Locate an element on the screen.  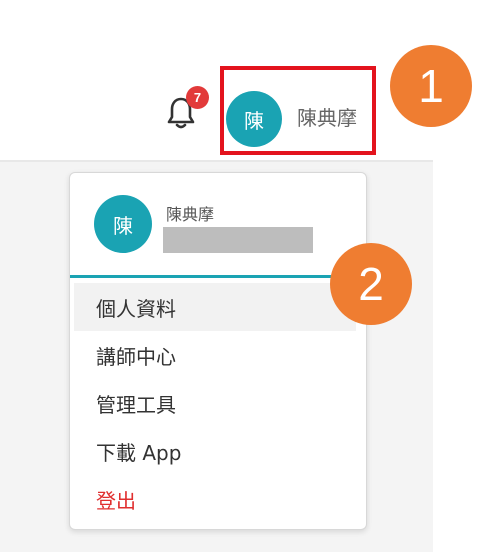
dropdown-avatar: 陳 is located at coordinates (123, 224).